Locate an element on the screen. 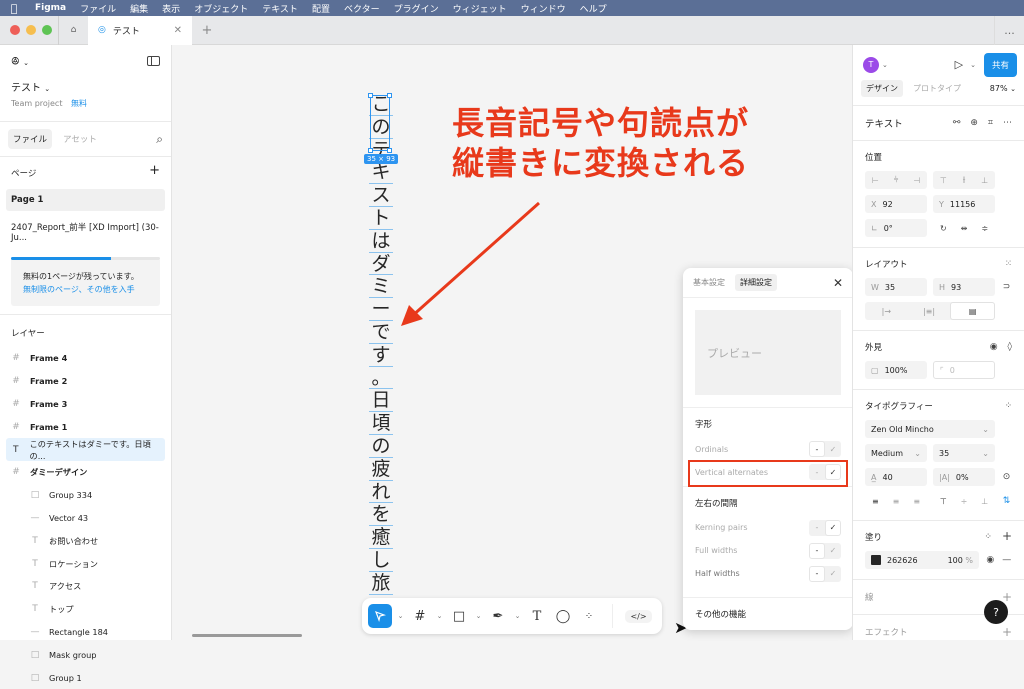  tab-design: デザイン is located at coordinates (882, 88).